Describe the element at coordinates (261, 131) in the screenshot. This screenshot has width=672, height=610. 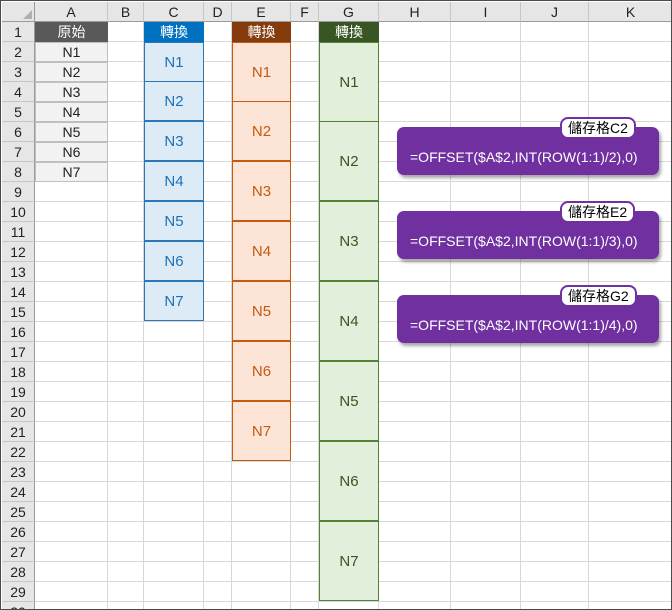
I see `group-e-block: N2` at that location.